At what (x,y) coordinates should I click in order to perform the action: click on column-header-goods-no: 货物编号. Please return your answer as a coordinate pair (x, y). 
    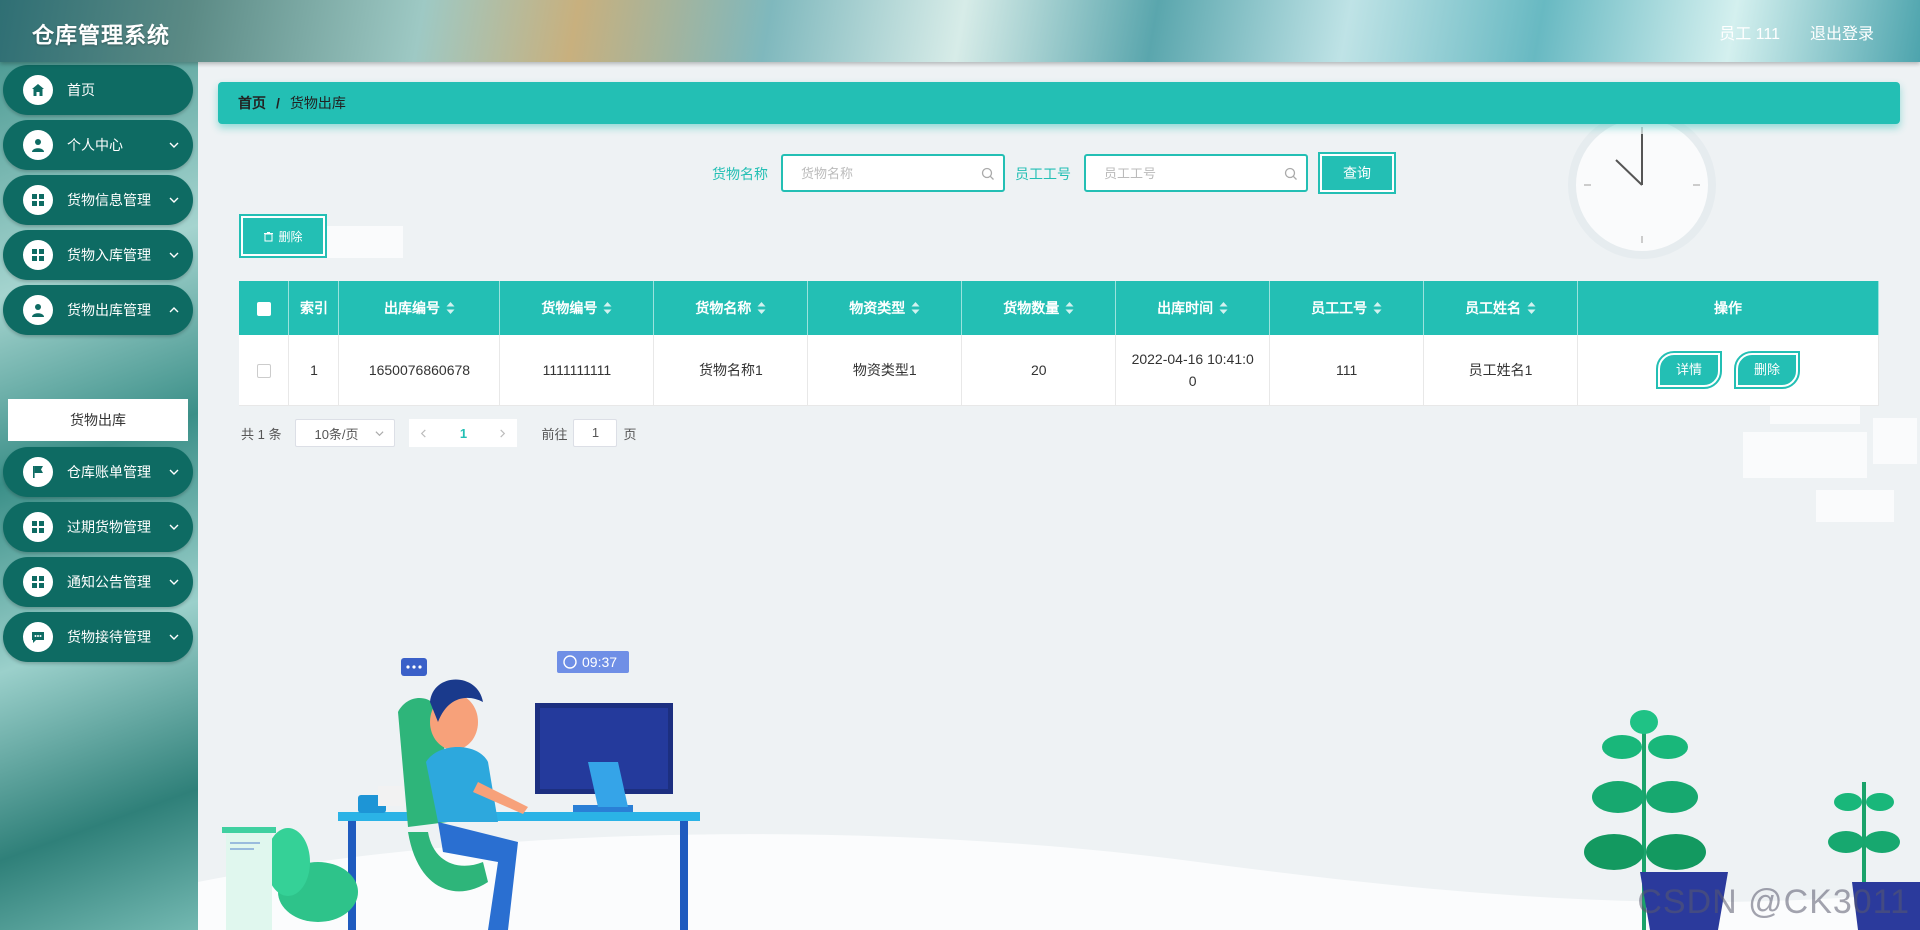
    Looking at the image, I should click on (577, 308).